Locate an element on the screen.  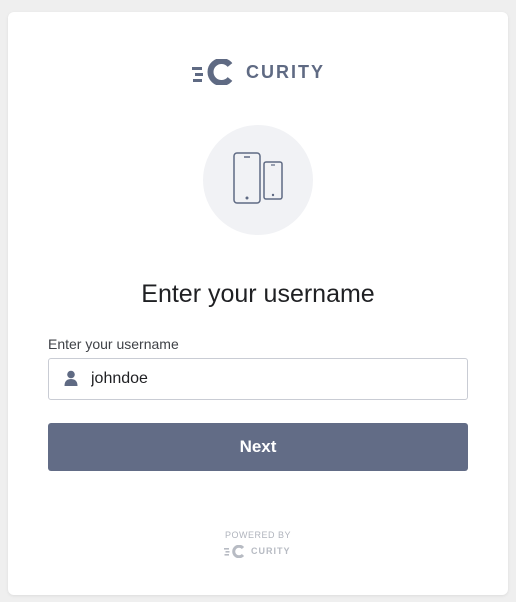
curity-small-logo-icon is located at coordinates (234, 551).